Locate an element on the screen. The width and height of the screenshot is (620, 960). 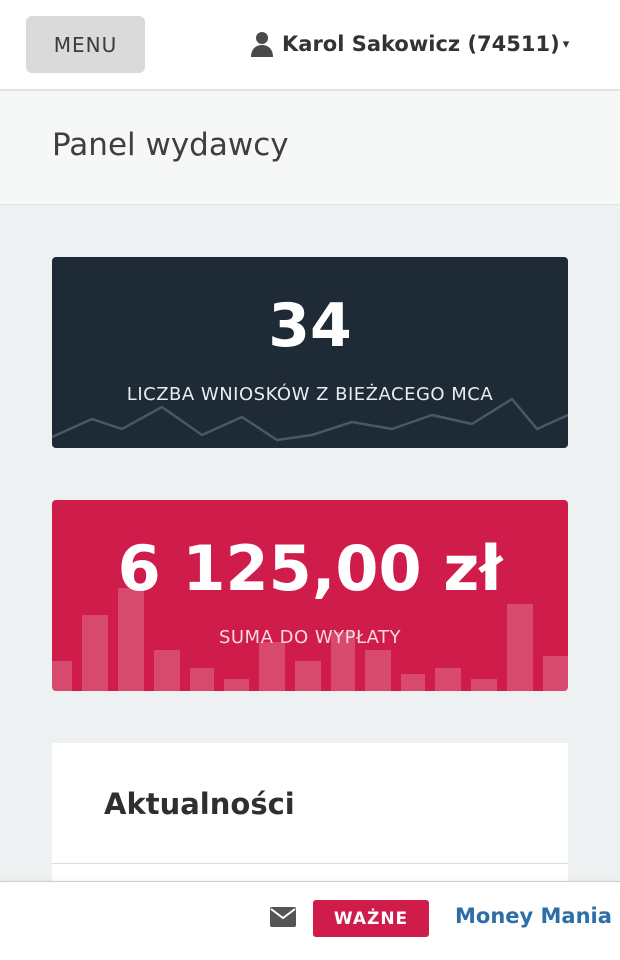
payout-label: SUMA DO WYPŁATY is located at coordinates (310, 637).